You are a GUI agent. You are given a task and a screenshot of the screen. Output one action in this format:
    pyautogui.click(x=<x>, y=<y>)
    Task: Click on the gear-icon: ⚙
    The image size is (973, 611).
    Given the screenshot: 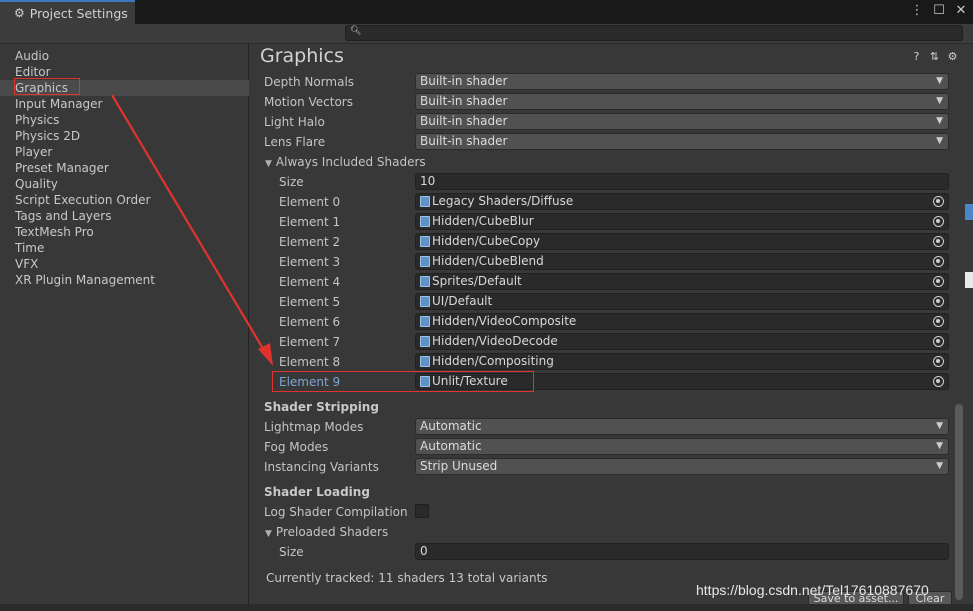 What is the action you would take?
    pyautogui.click(x=19, y=13)
    